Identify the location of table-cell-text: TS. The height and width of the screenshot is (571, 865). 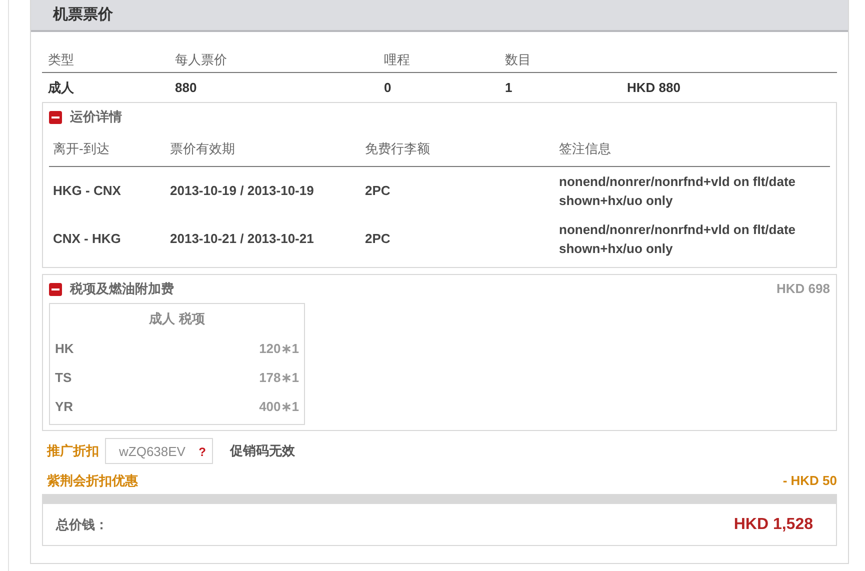
(63, 377).